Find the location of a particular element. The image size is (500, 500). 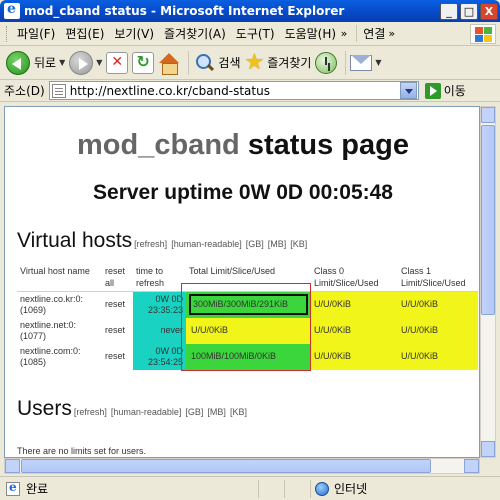

go-button: 이동 is located at coordinates (445, 90).